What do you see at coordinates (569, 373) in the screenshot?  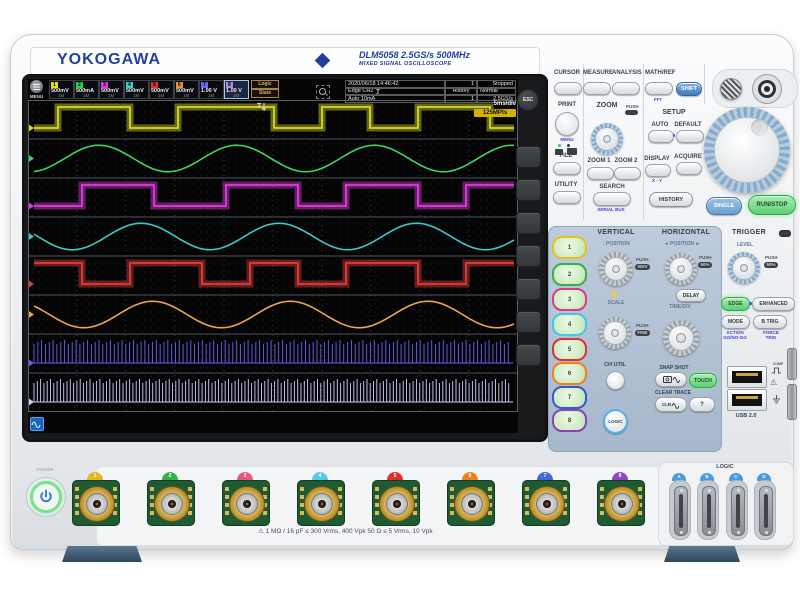 I see `channel-6-button: 6` at bounding box center [569, 373].